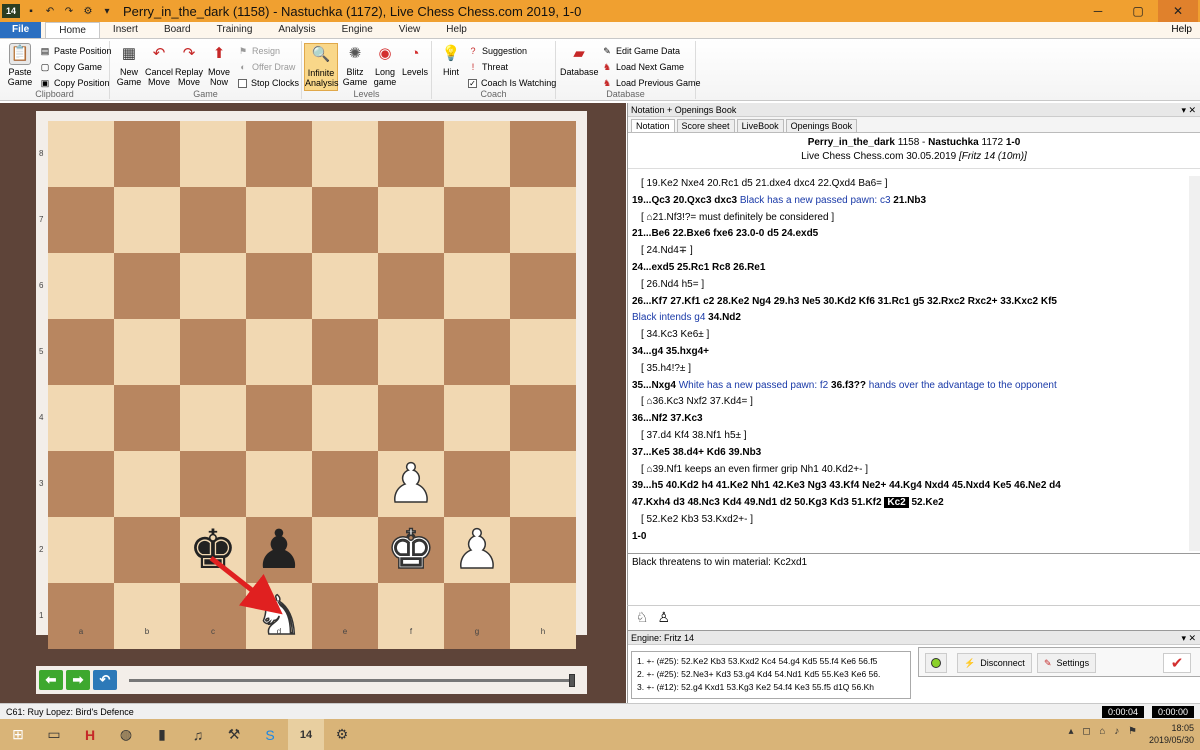 The image size is (1200, 750). I want to click on square-f5, so click(411, 352).